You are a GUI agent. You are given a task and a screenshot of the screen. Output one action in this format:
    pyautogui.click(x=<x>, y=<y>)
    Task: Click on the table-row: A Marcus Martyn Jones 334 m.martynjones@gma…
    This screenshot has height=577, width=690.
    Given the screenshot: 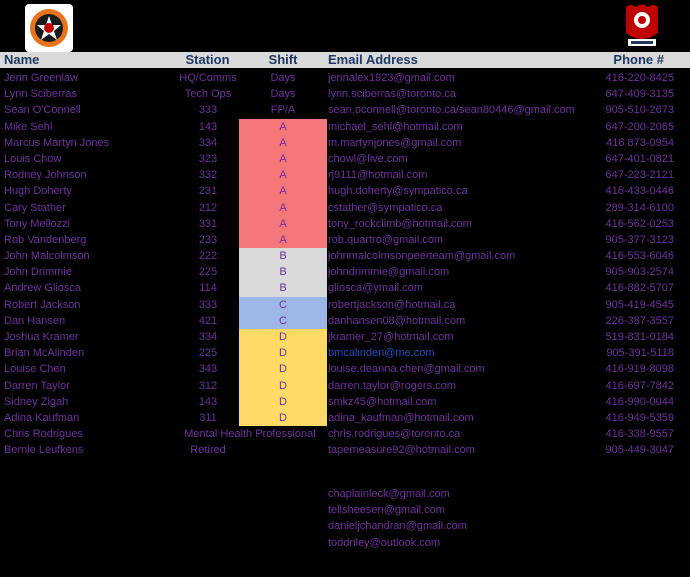 What is the action you would take?
    pyautogui.click(x=345, y=142)
    